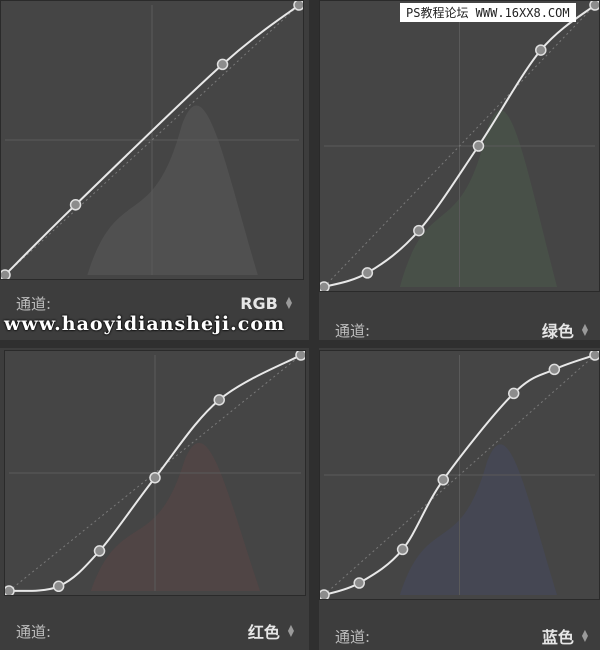  Describe the element at coordinates (263, 632) in the screenshot. I see `channel-value: 红色` at that location.